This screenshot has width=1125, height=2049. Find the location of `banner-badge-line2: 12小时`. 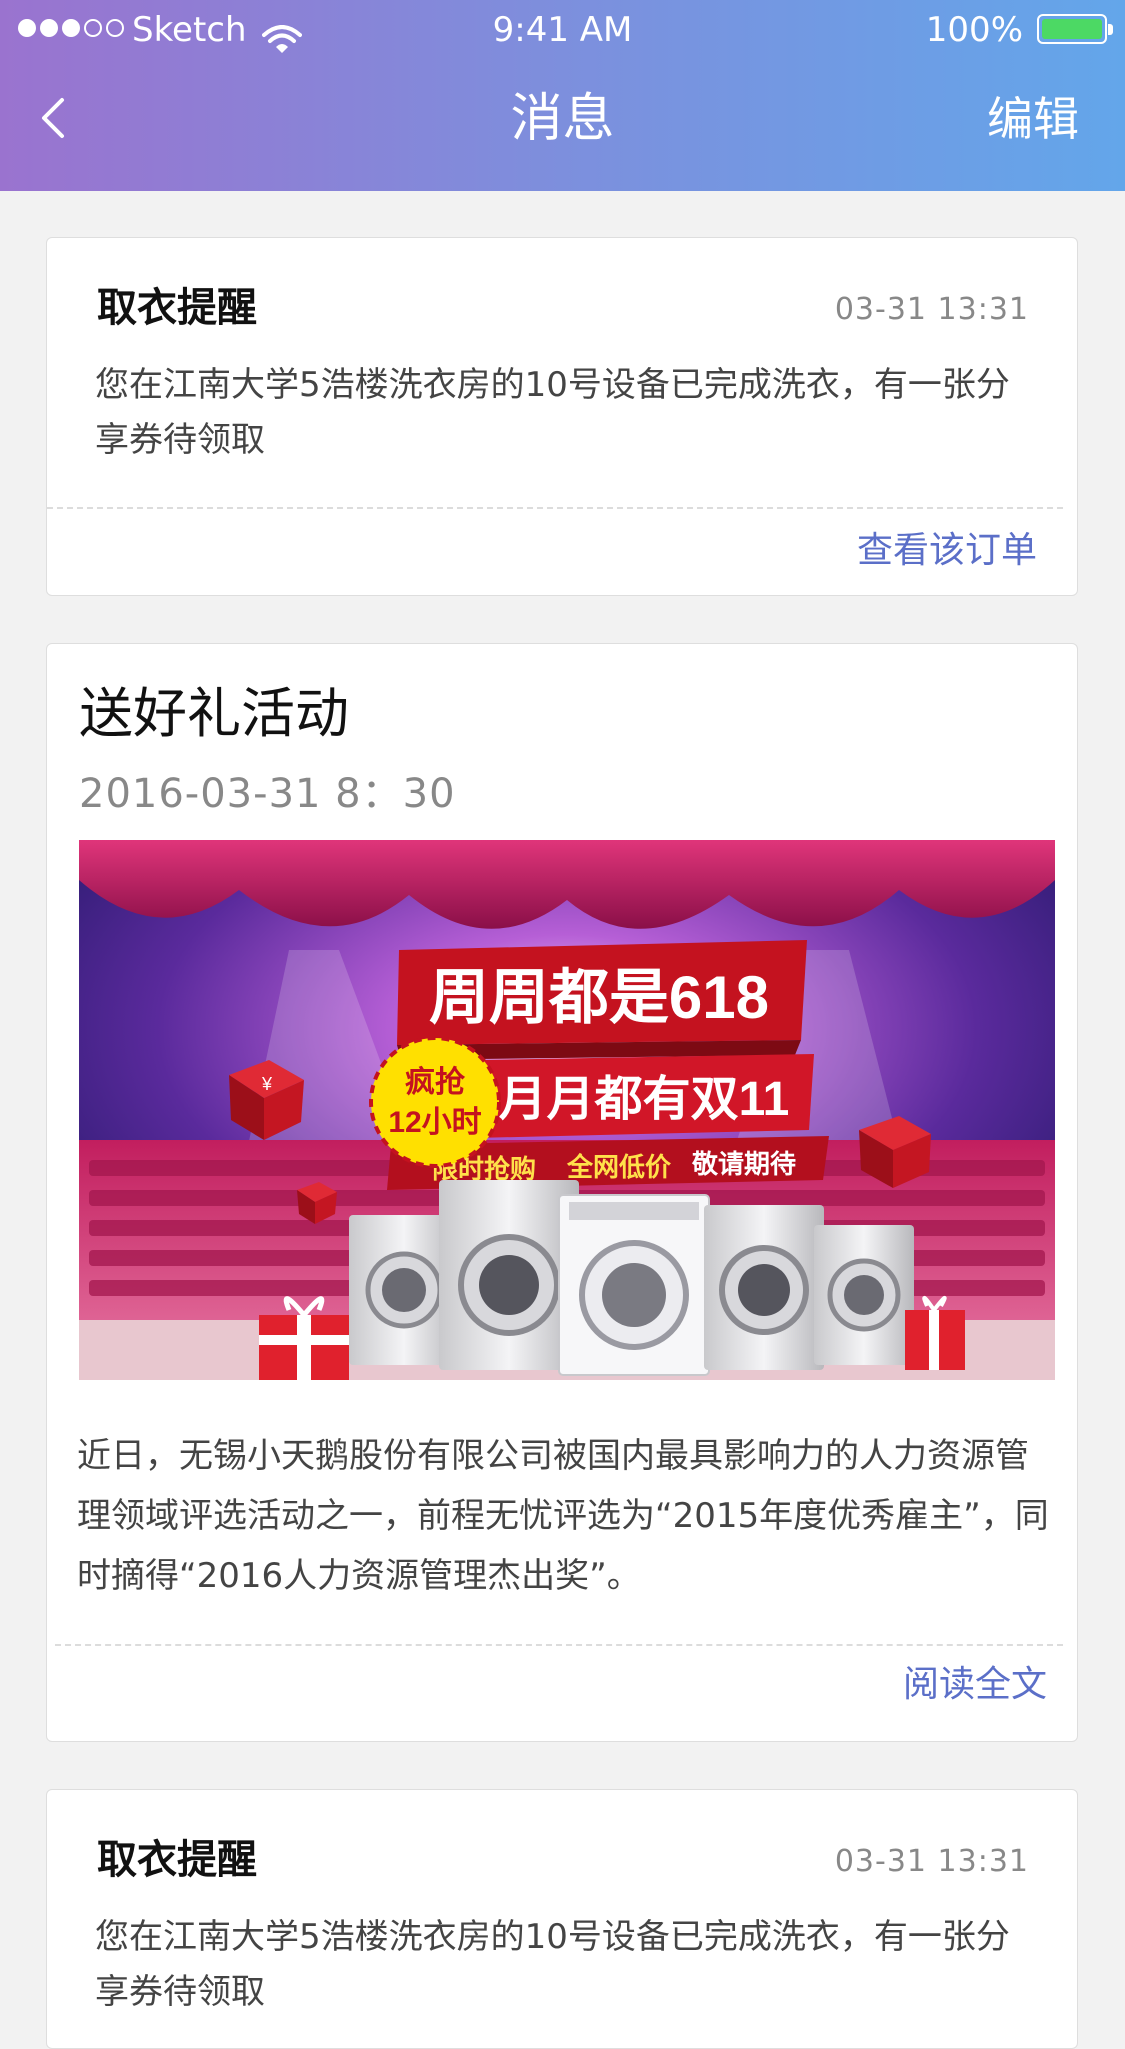

banner-badge-line2: 12小时 is located at coordinates (434, 1122).